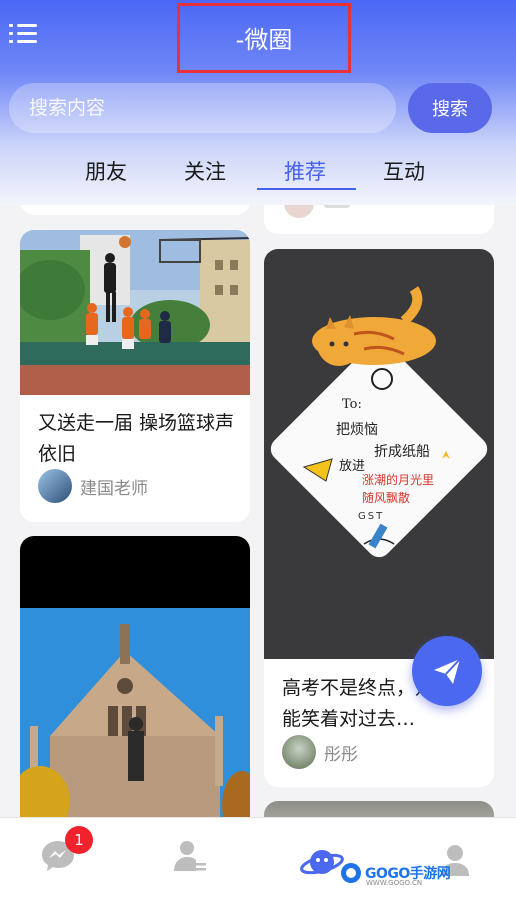  Describe the element at coordinates (371, 516) in the screenshot. I see `note-text-sign: GST` at that location.